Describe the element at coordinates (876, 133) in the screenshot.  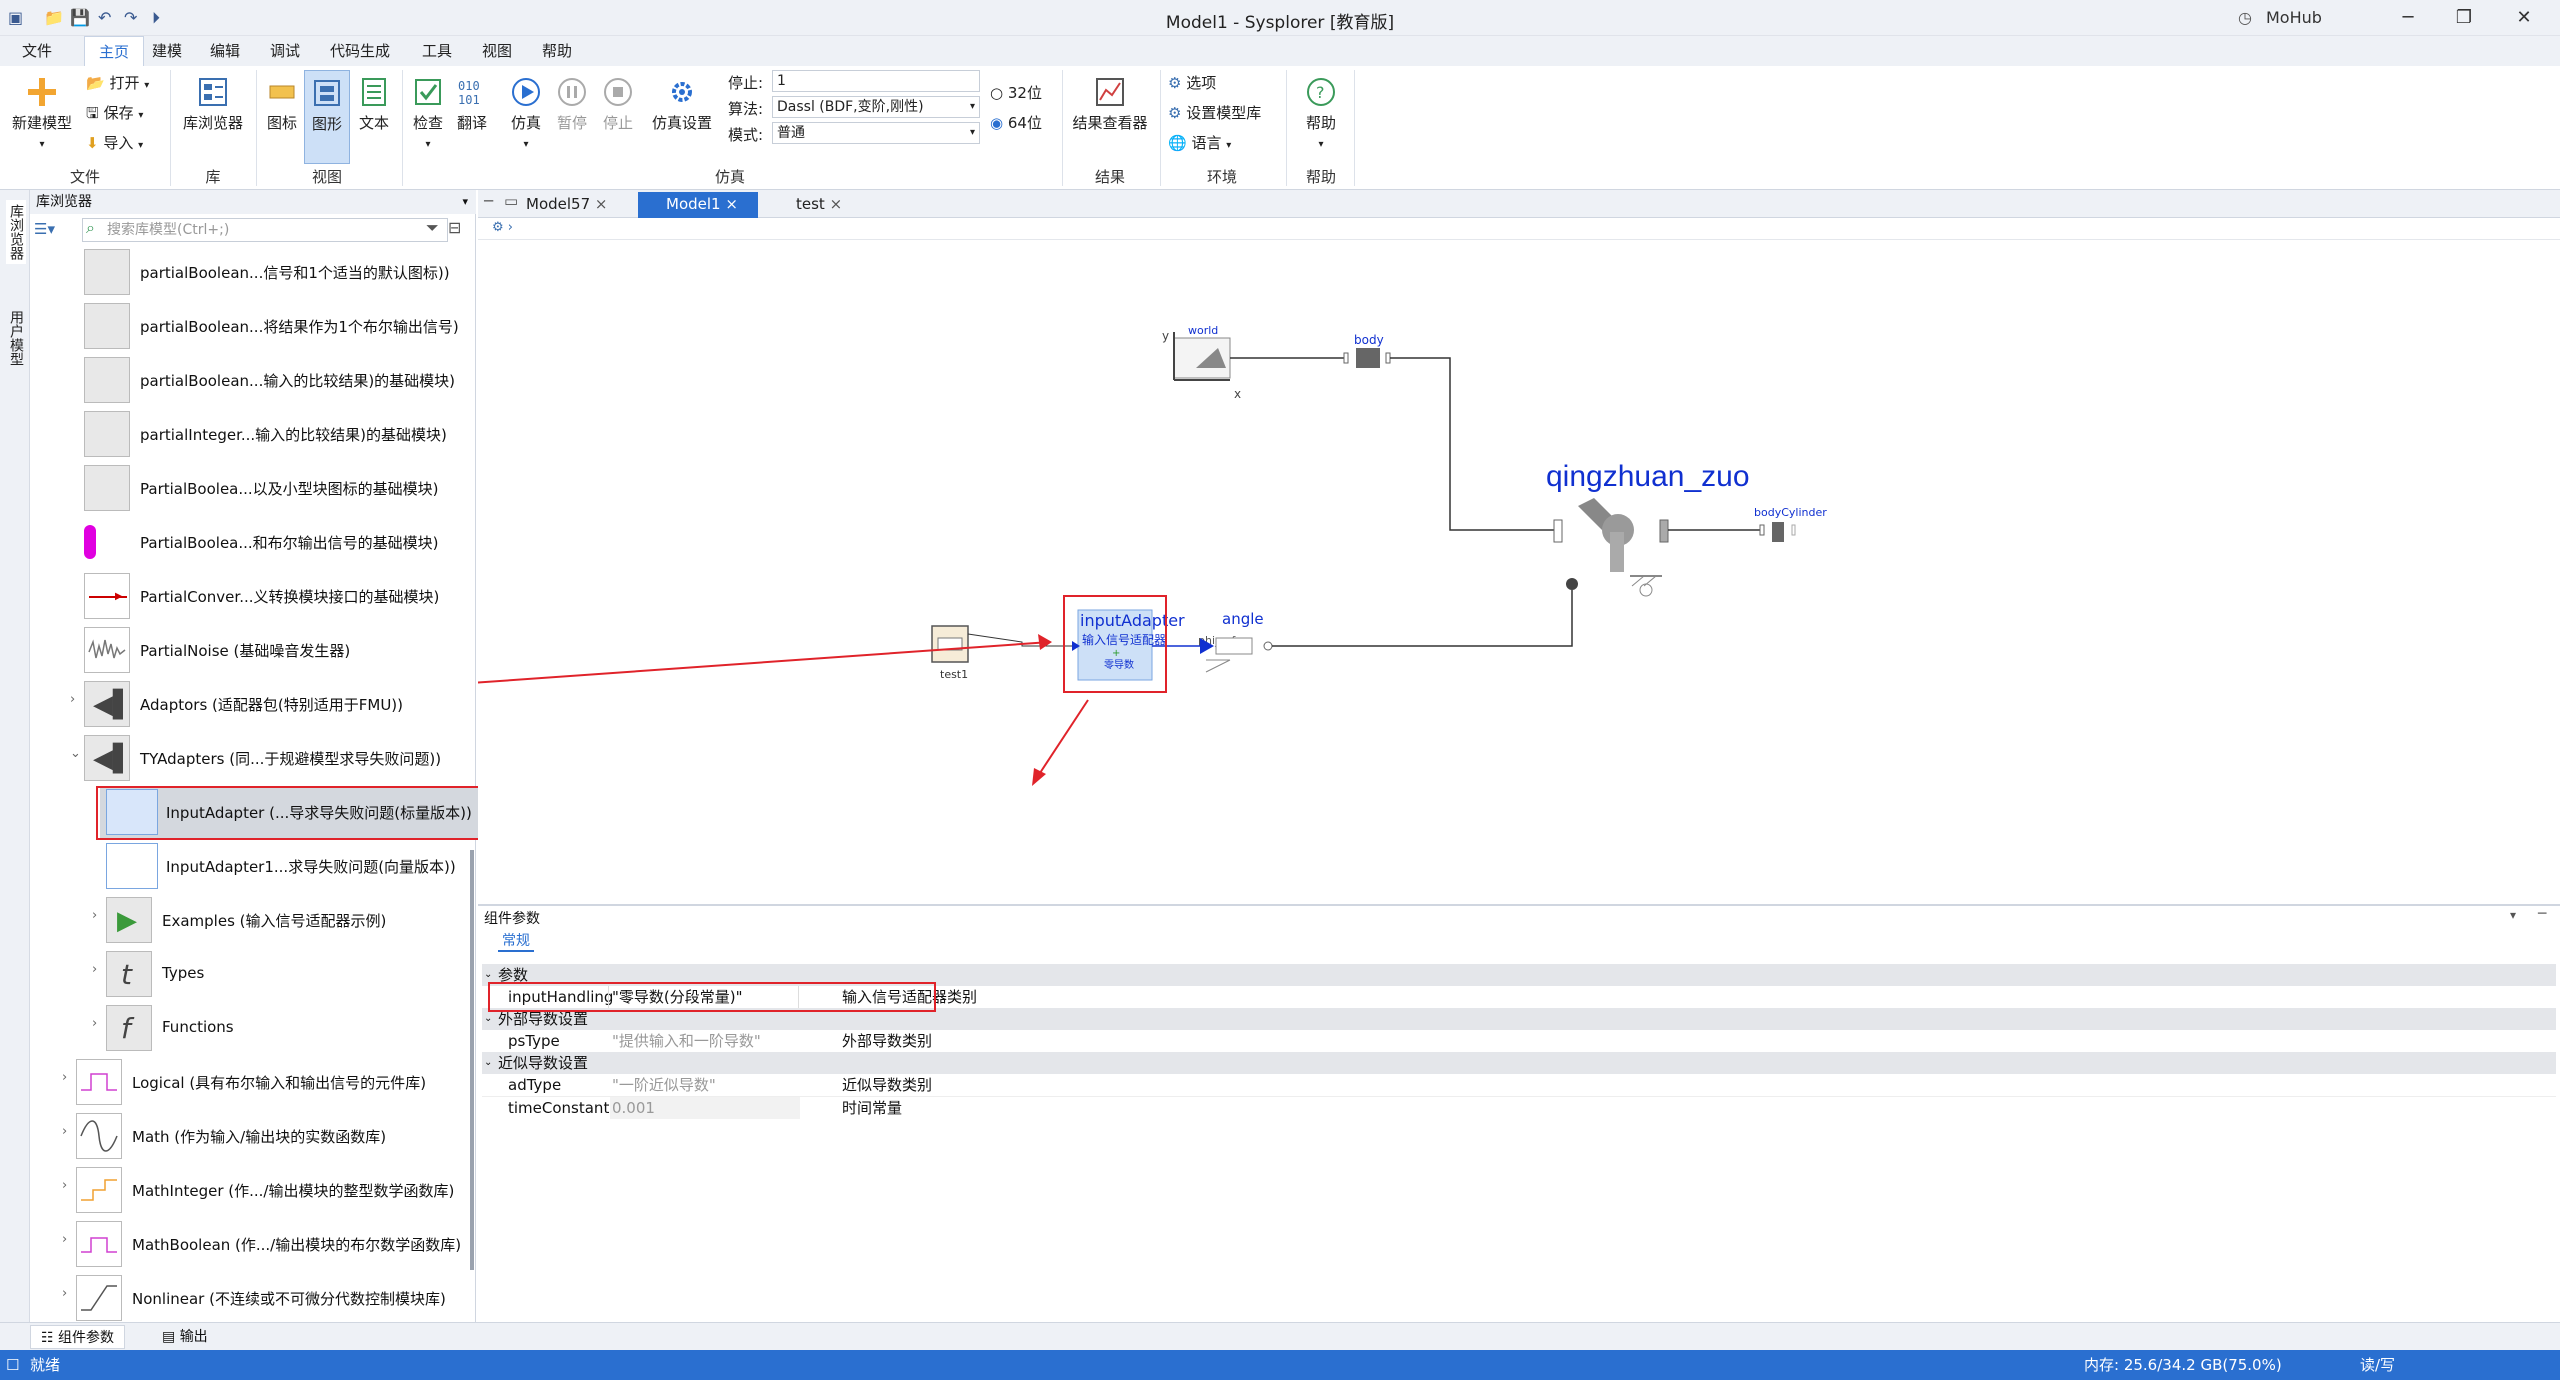
I see `mode-select: 普通 ▾` at that location.